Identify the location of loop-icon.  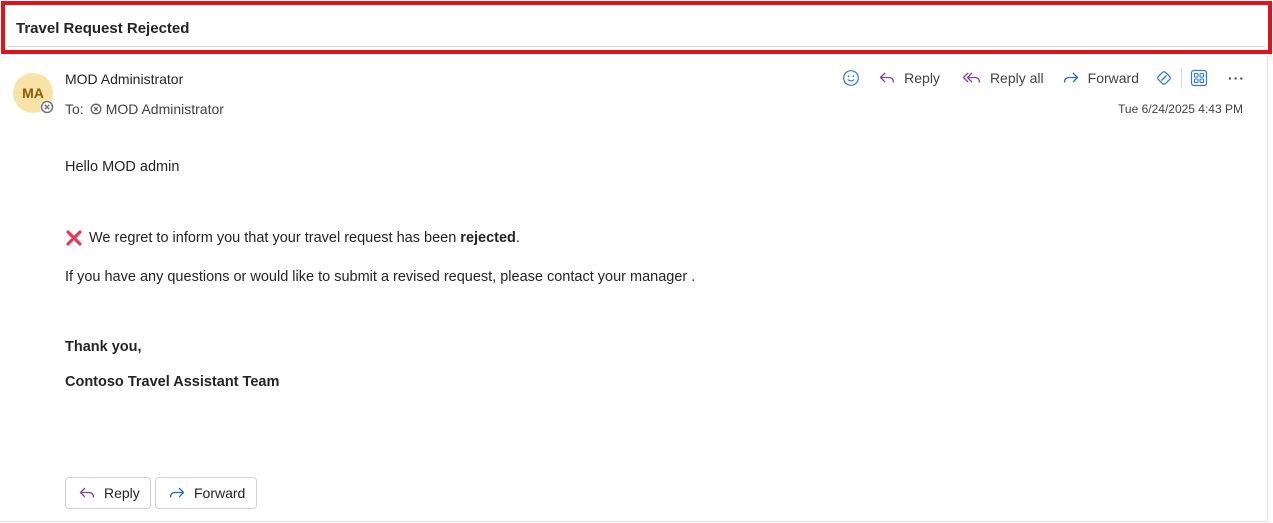
(1164, 78).